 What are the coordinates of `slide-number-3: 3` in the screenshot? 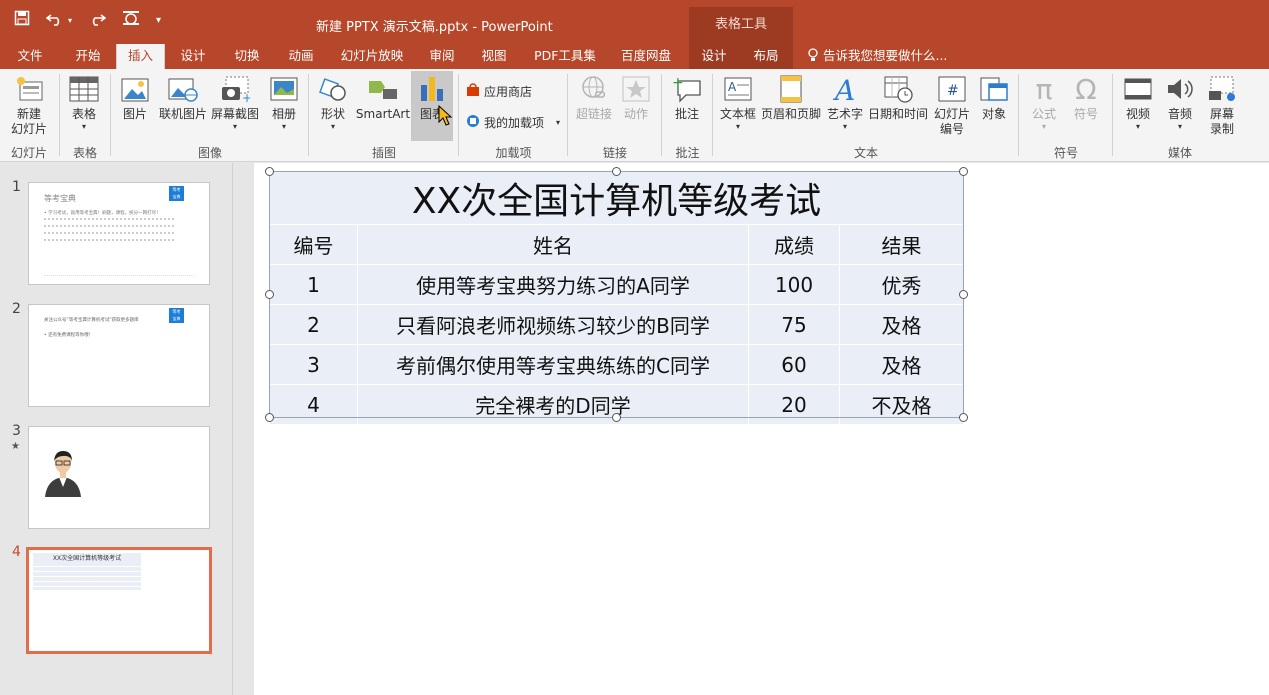 It's located at (16, 431).